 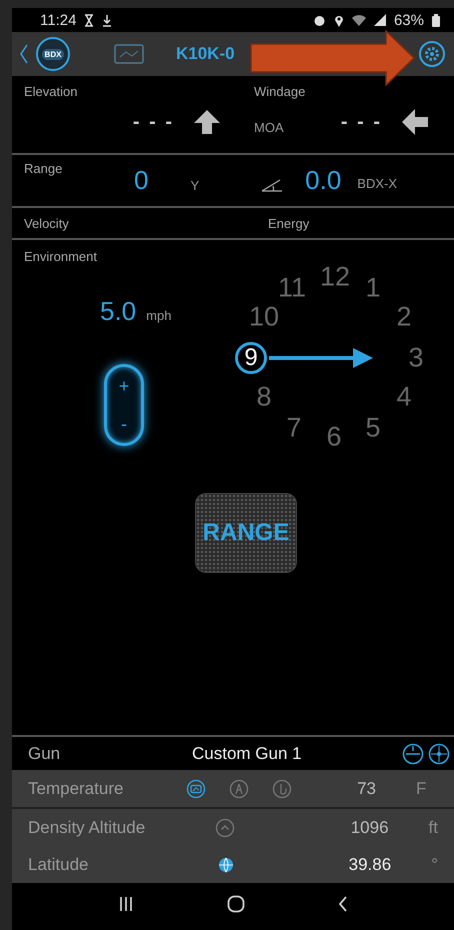 What do you see at coordinates (47, 223) in the screenshot?
I see `velocity-label: Velocity` at bounding box center [47, 223].